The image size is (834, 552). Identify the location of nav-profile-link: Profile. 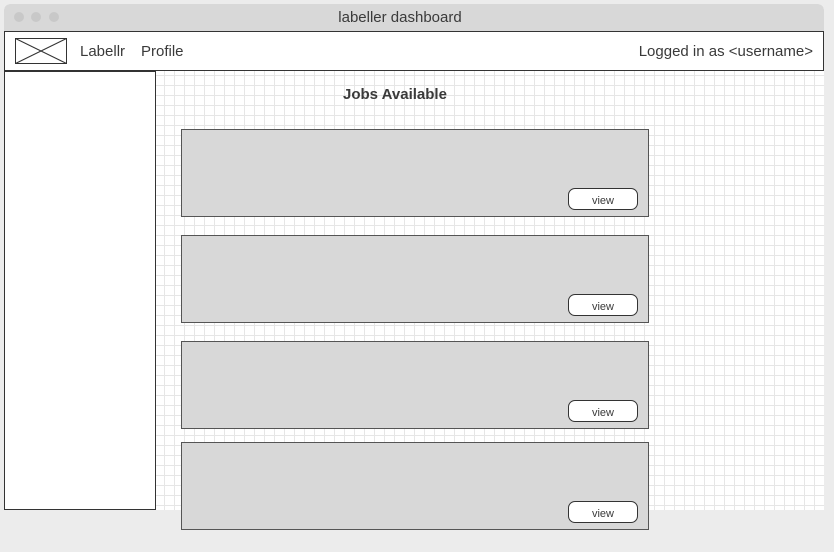
(162, 51).